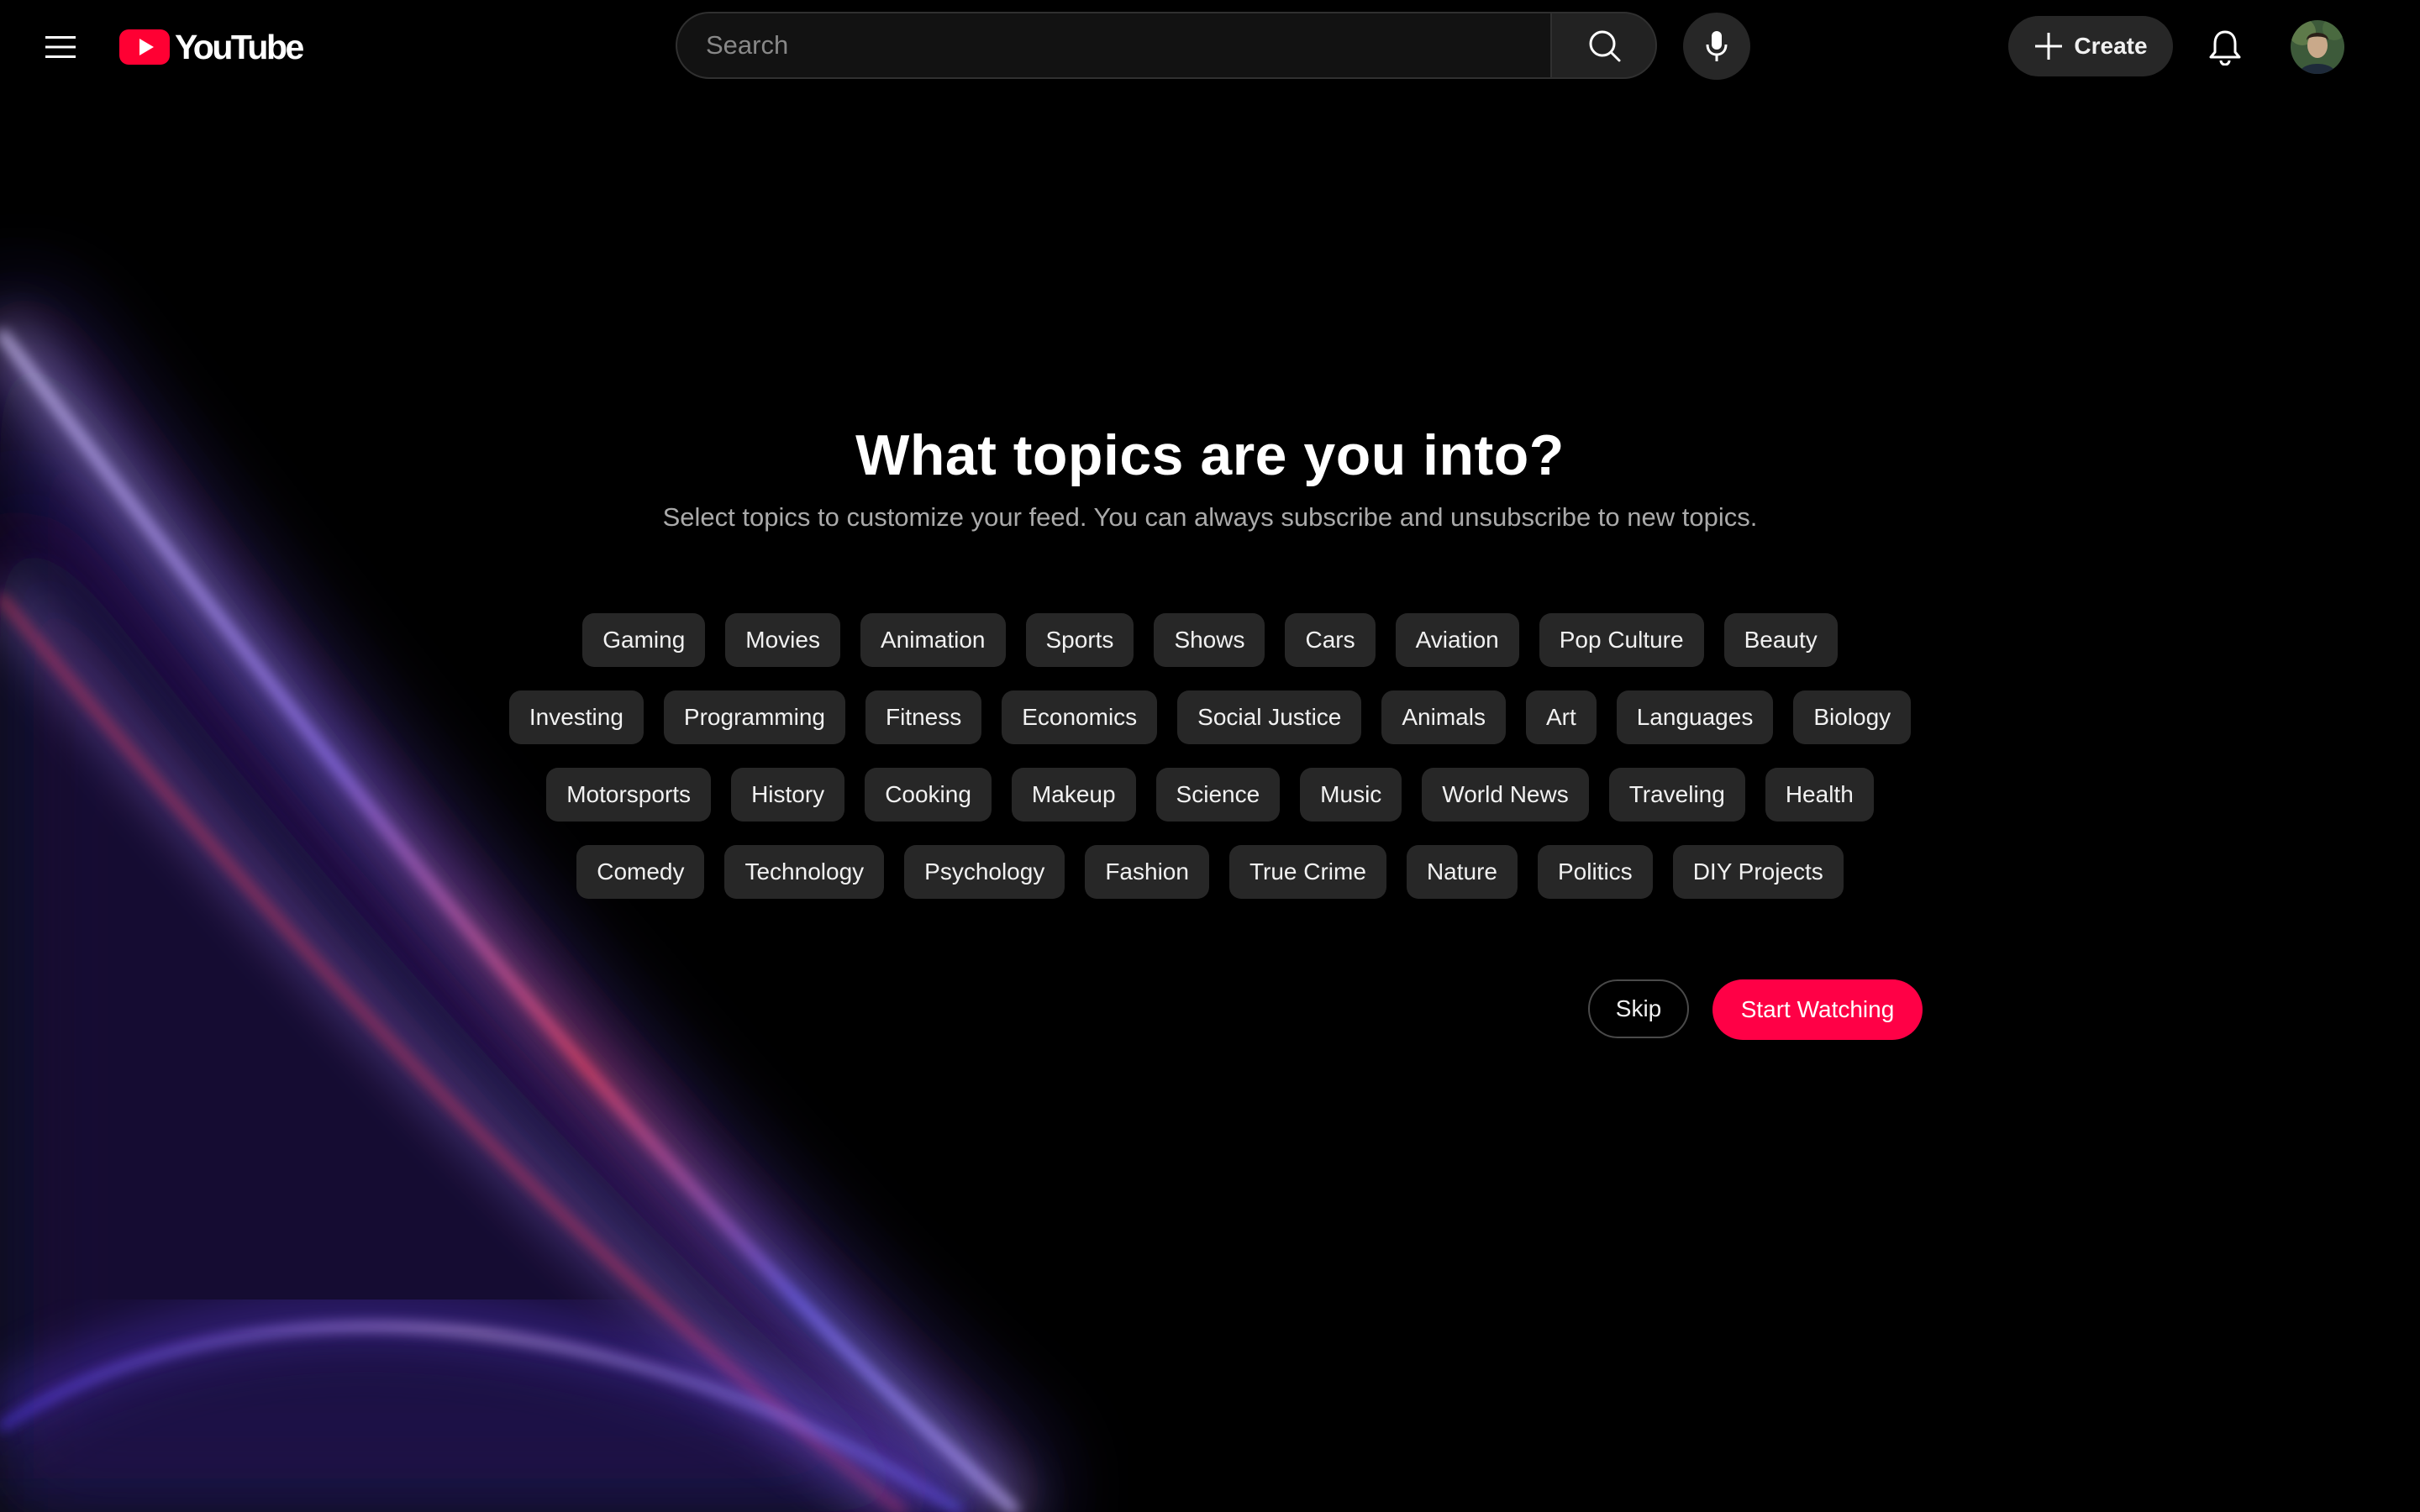 The image size is (2420, 1512). What do you see at coordinates (1210, 455) in the screenshot?
I see `page-title: What topics are you into?` at bounding box center [1210, 455].